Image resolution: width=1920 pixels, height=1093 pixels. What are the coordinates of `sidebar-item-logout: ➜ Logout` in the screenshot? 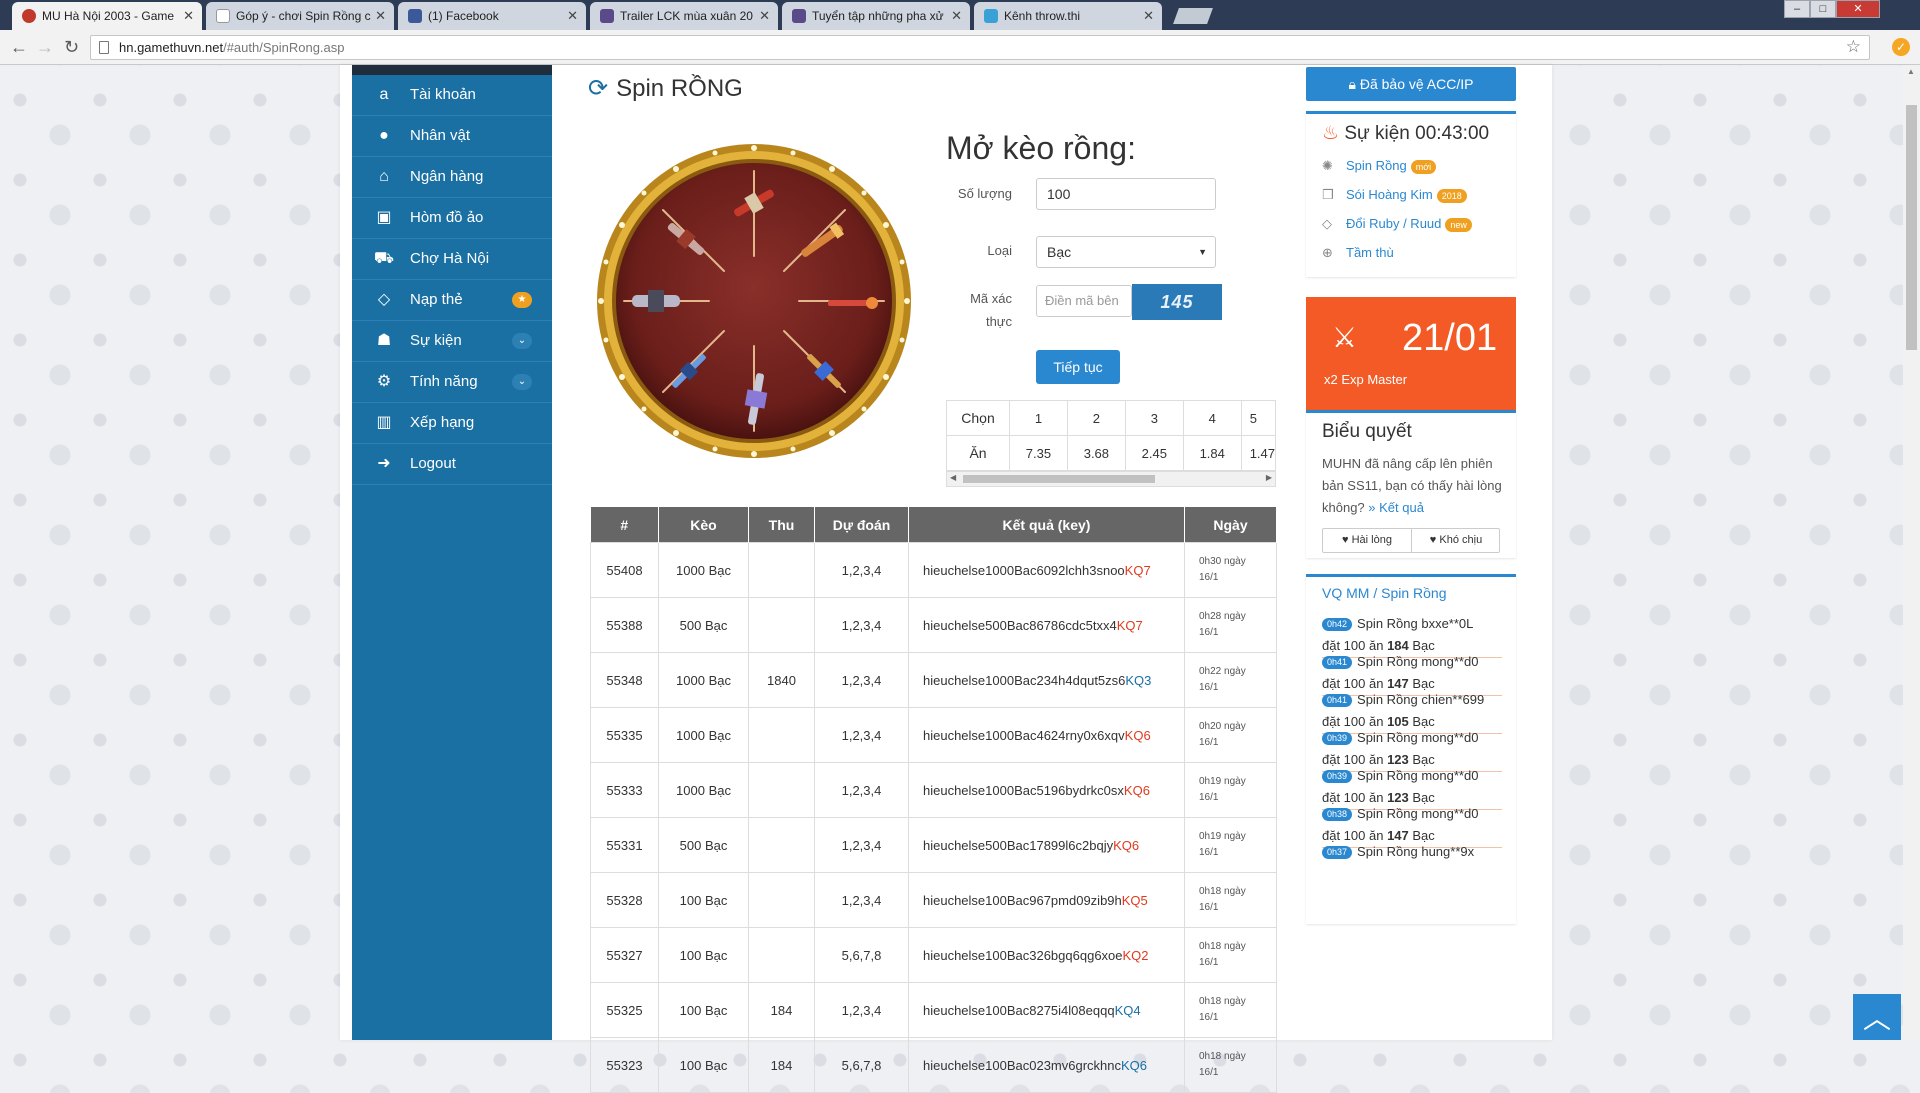 It's located at (452, 464).